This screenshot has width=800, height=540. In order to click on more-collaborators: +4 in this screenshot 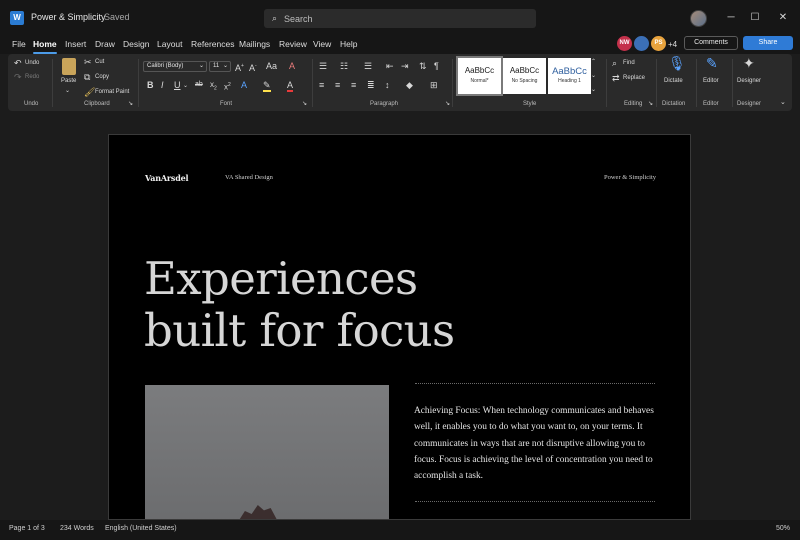, I will do `click(672, 44)`.